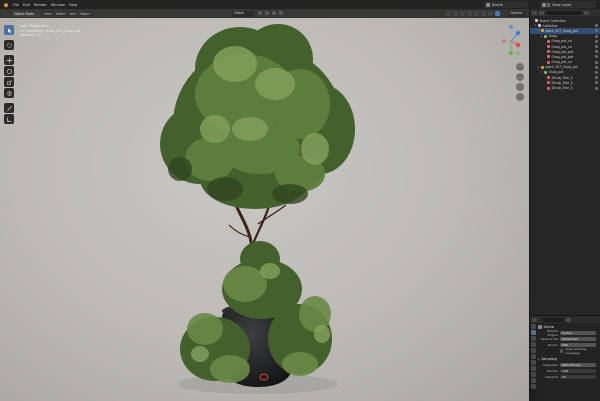 The height and width of the screenshot is (401, 600). I want to click on xray-icon, so click(469, 13).